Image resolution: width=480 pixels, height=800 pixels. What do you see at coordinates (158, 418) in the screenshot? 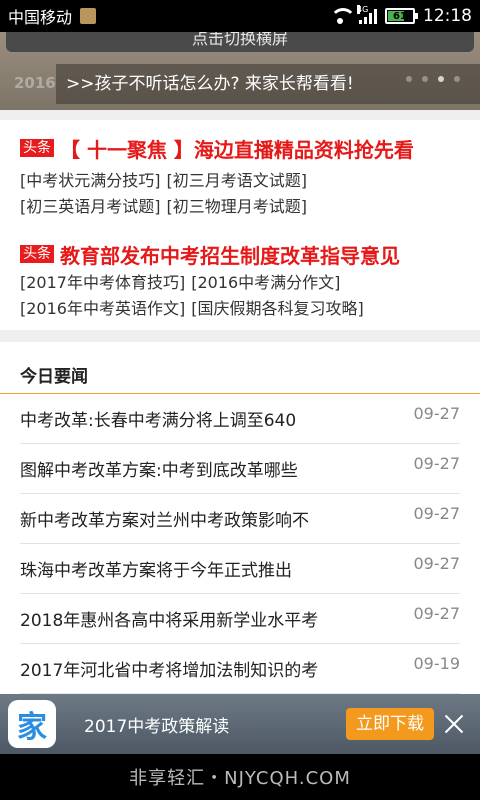
I see `news-title: 中考改革:长春中考满分将上调至640` at bounding box center [158, 418].